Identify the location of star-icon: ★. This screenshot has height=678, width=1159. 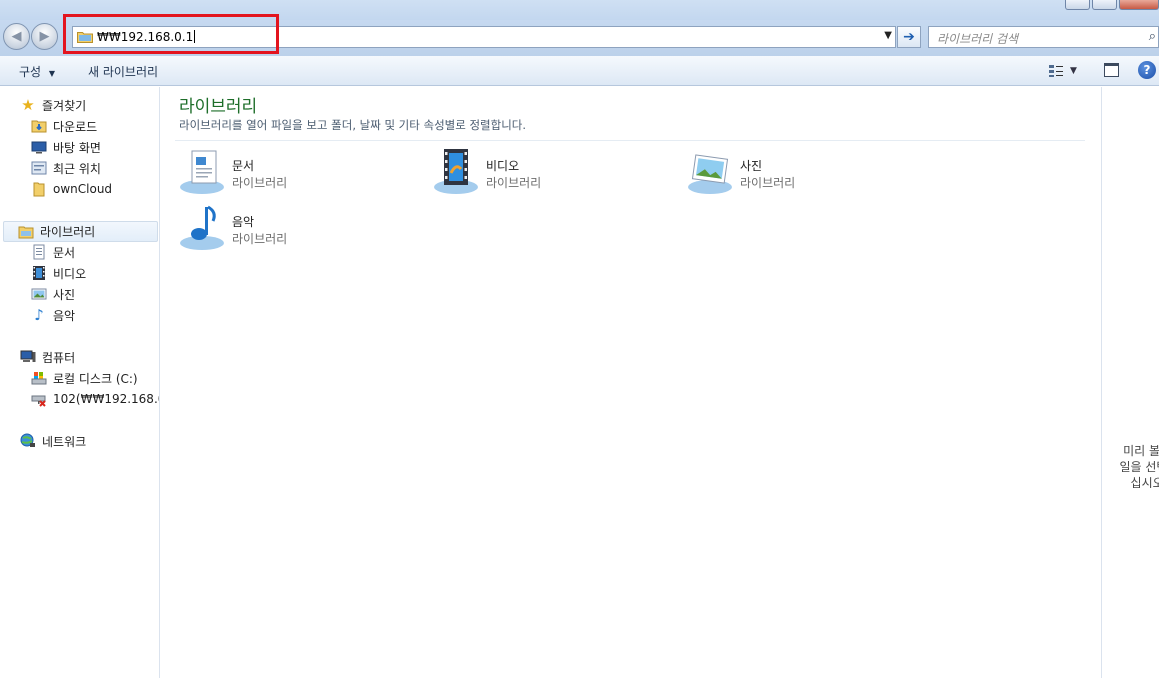
(28, 105).